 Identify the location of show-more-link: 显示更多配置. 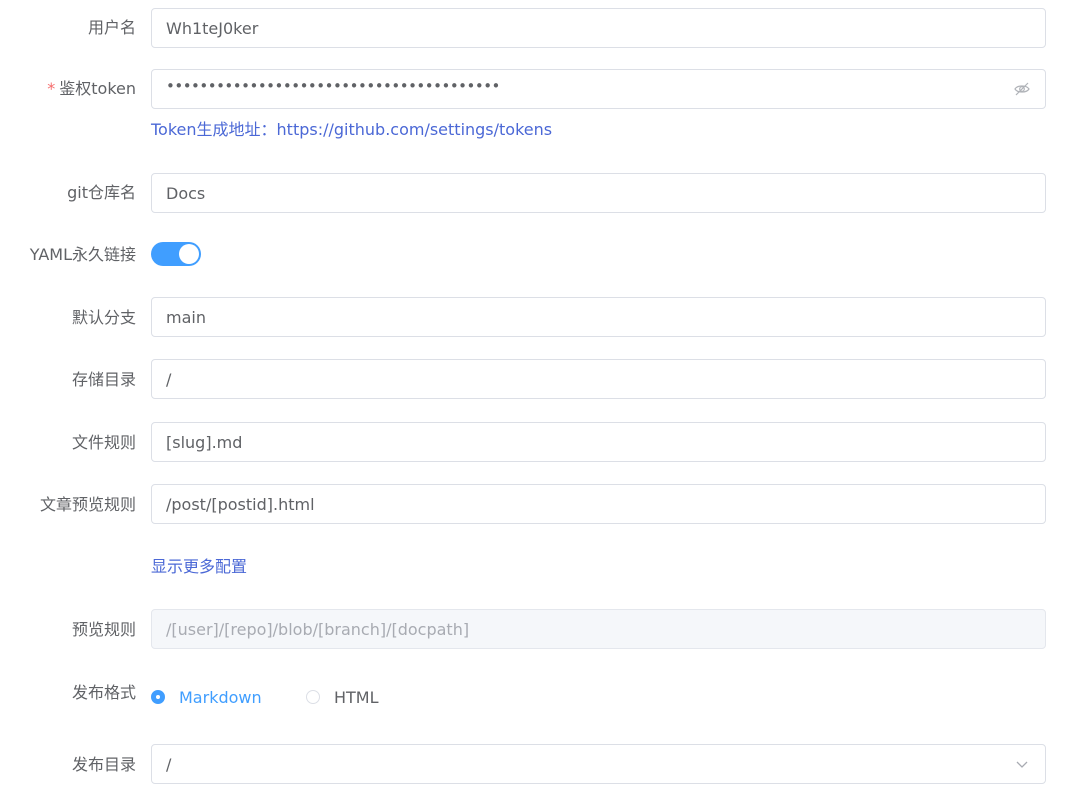
(199, 567).